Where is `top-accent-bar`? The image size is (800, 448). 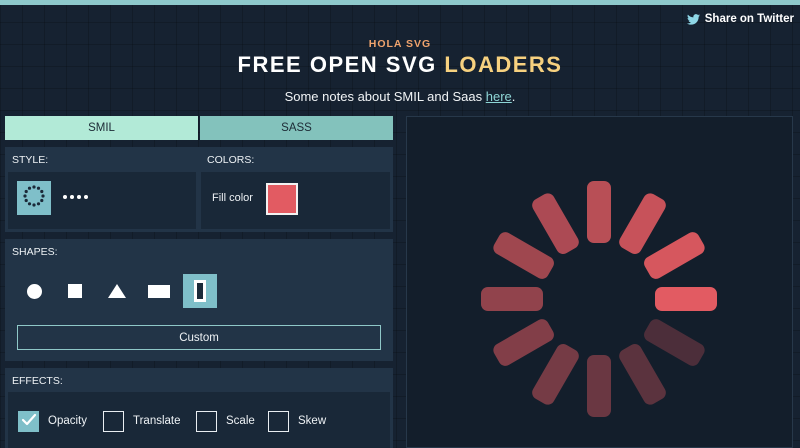
top-accent-bar is located at coordinates (400, 2).